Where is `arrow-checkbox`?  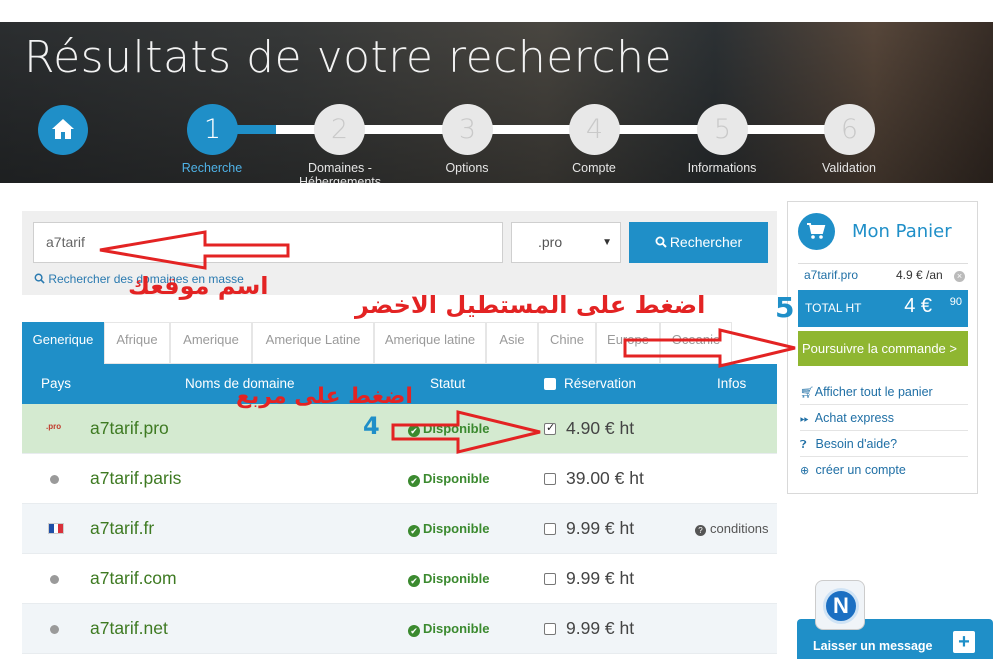
arrow-checkbox is located at coordinates (466, 432).